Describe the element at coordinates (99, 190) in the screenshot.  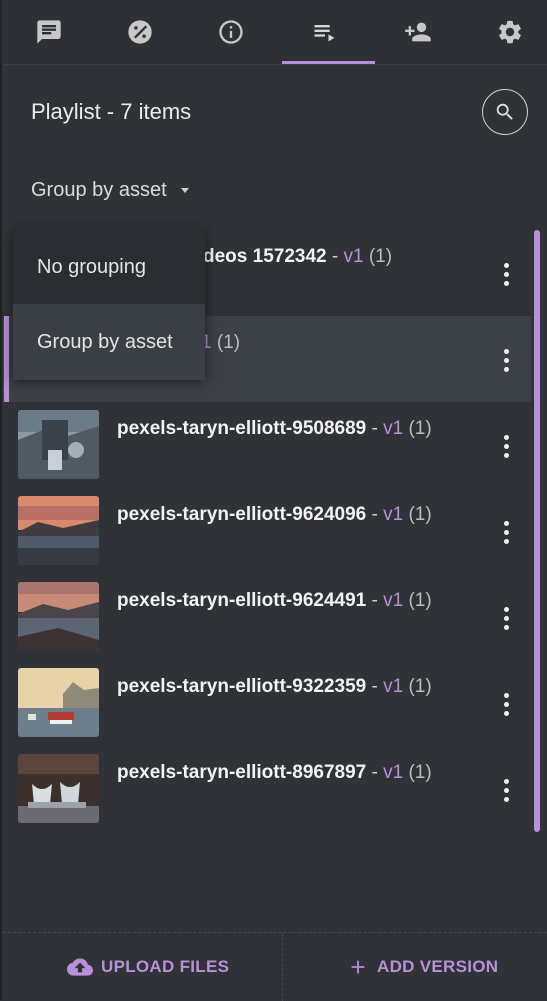
I see `group-by-label: Group by asset` at that location.